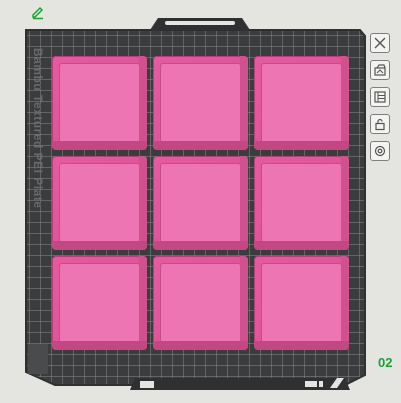 The width and height of the screenshot is (401, 403). I want to click on plate-toolbar, so click(381, 97).